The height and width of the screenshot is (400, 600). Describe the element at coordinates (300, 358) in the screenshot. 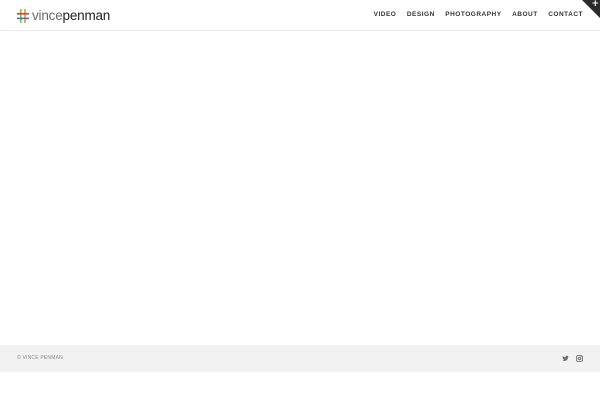

I see `site-footer: © VINCE PENMAN` at that location.